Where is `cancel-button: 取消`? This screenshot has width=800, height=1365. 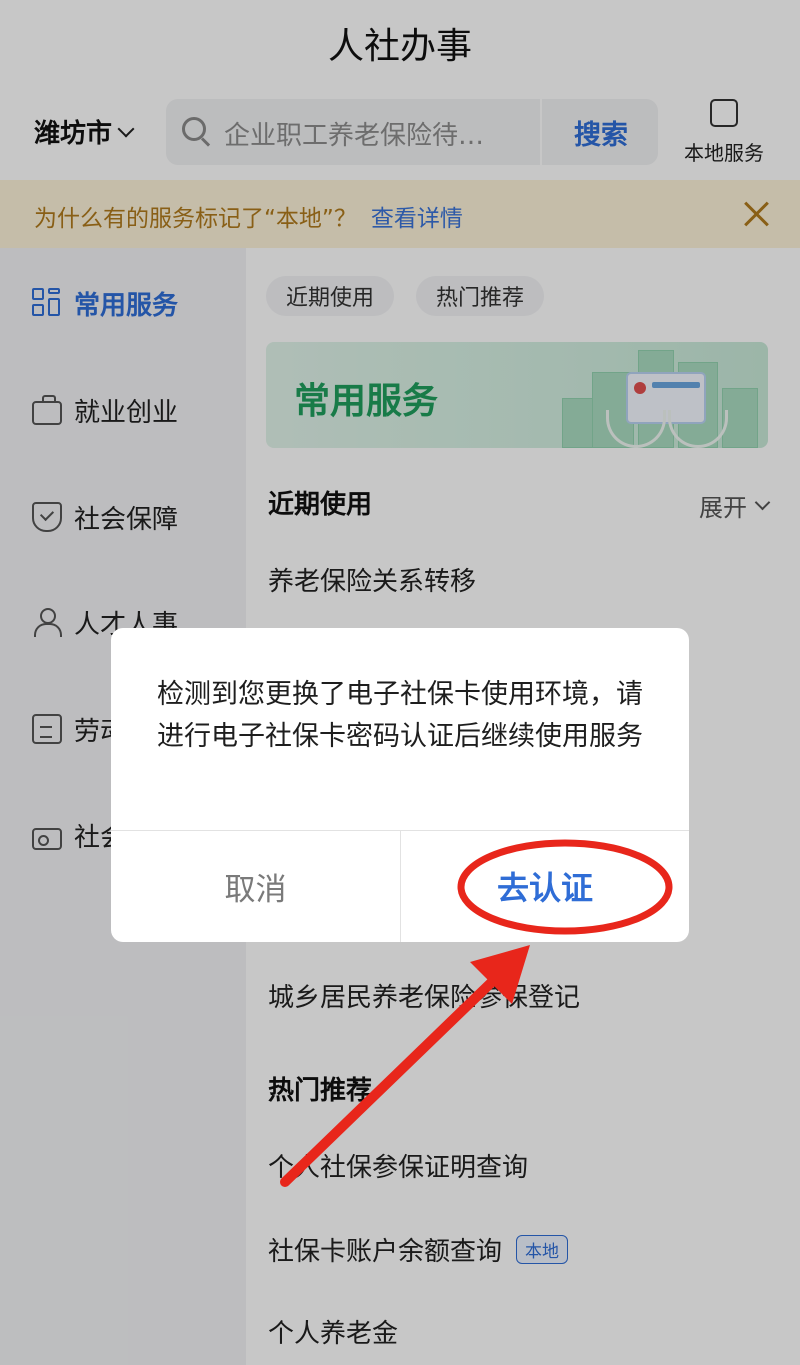
cancel-button: 取消 is located at coordinates (255, 886).